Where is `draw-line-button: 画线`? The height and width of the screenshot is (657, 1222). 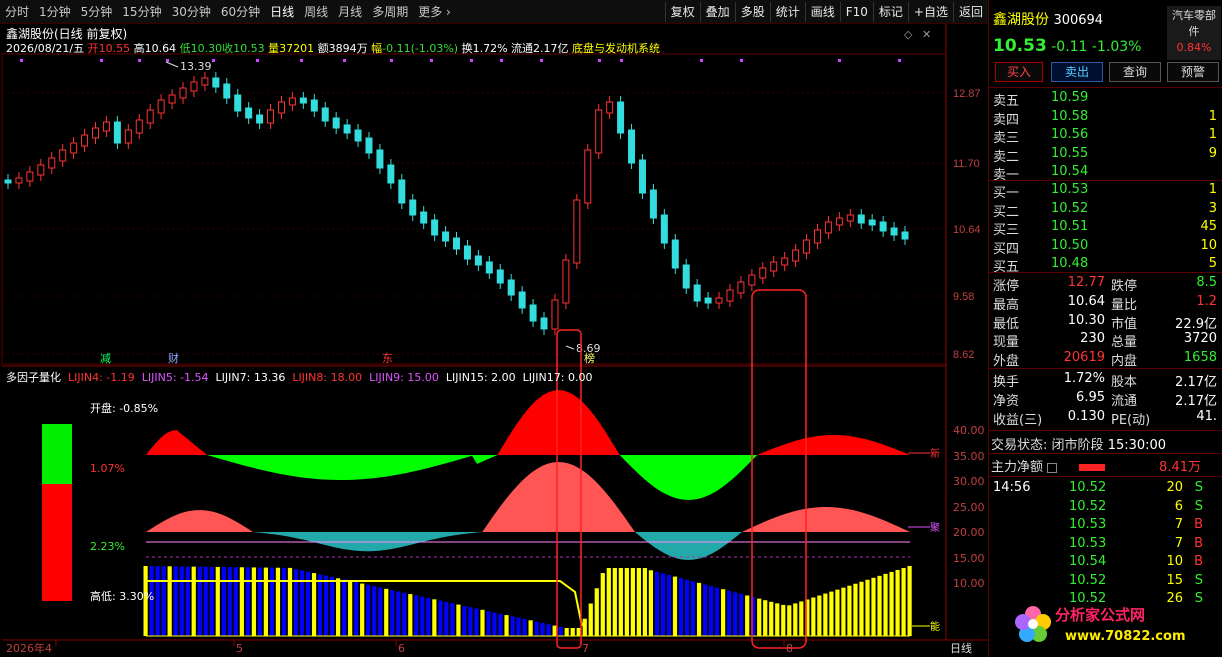
draw-line-button: 画线 is located at coordinates (822, 12).